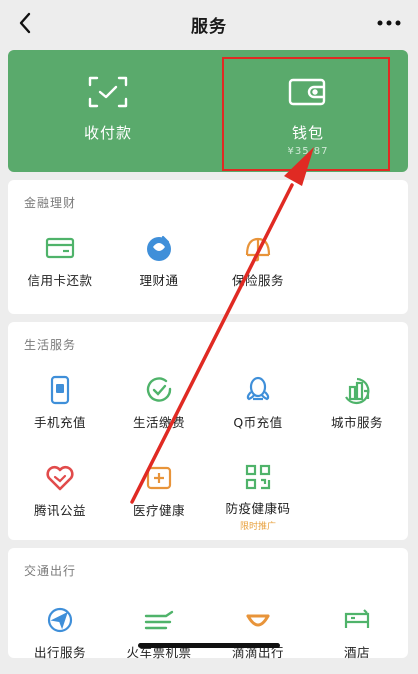 Image resolution: width=418 pixels, height=674 pixels. What do you see at coordinates (60, 639) in the screenshot?
I see `travel-service-item: 出行服务` at bounding box center [60, 639].